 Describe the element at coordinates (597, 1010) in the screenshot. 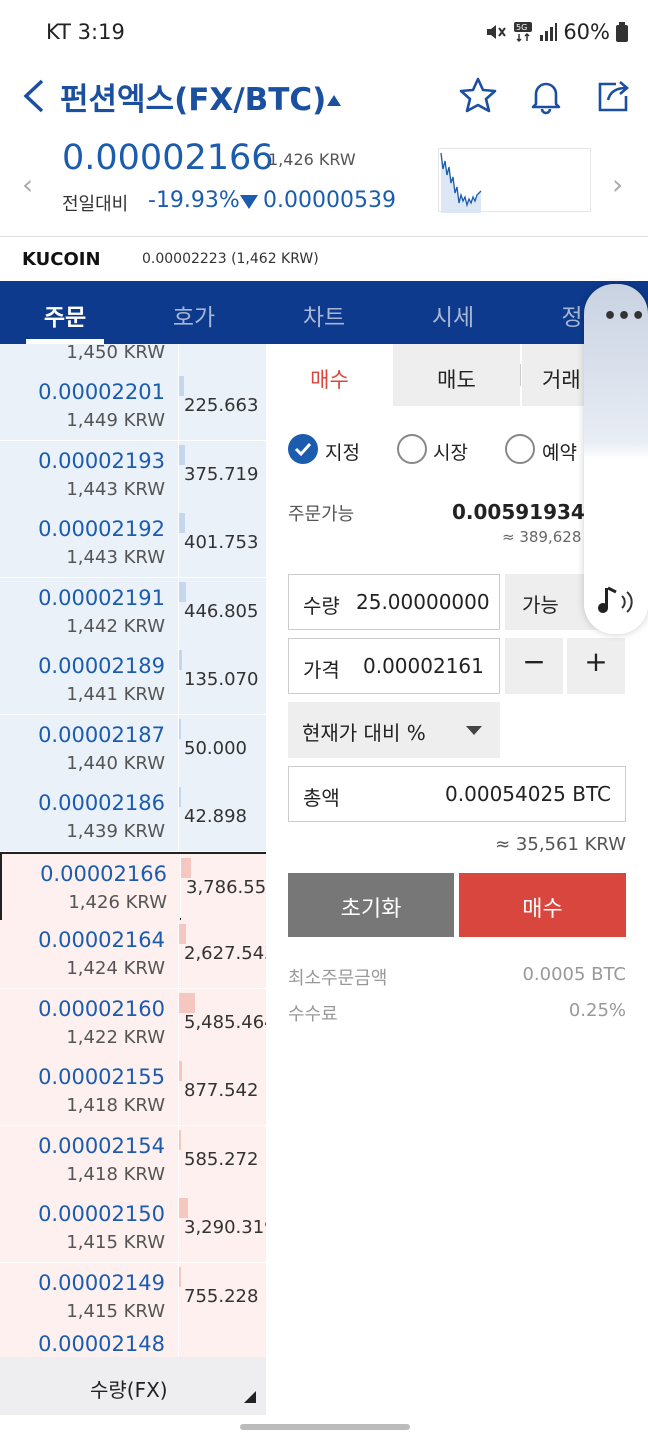

I see `fee-value: 0.25%` at that location.